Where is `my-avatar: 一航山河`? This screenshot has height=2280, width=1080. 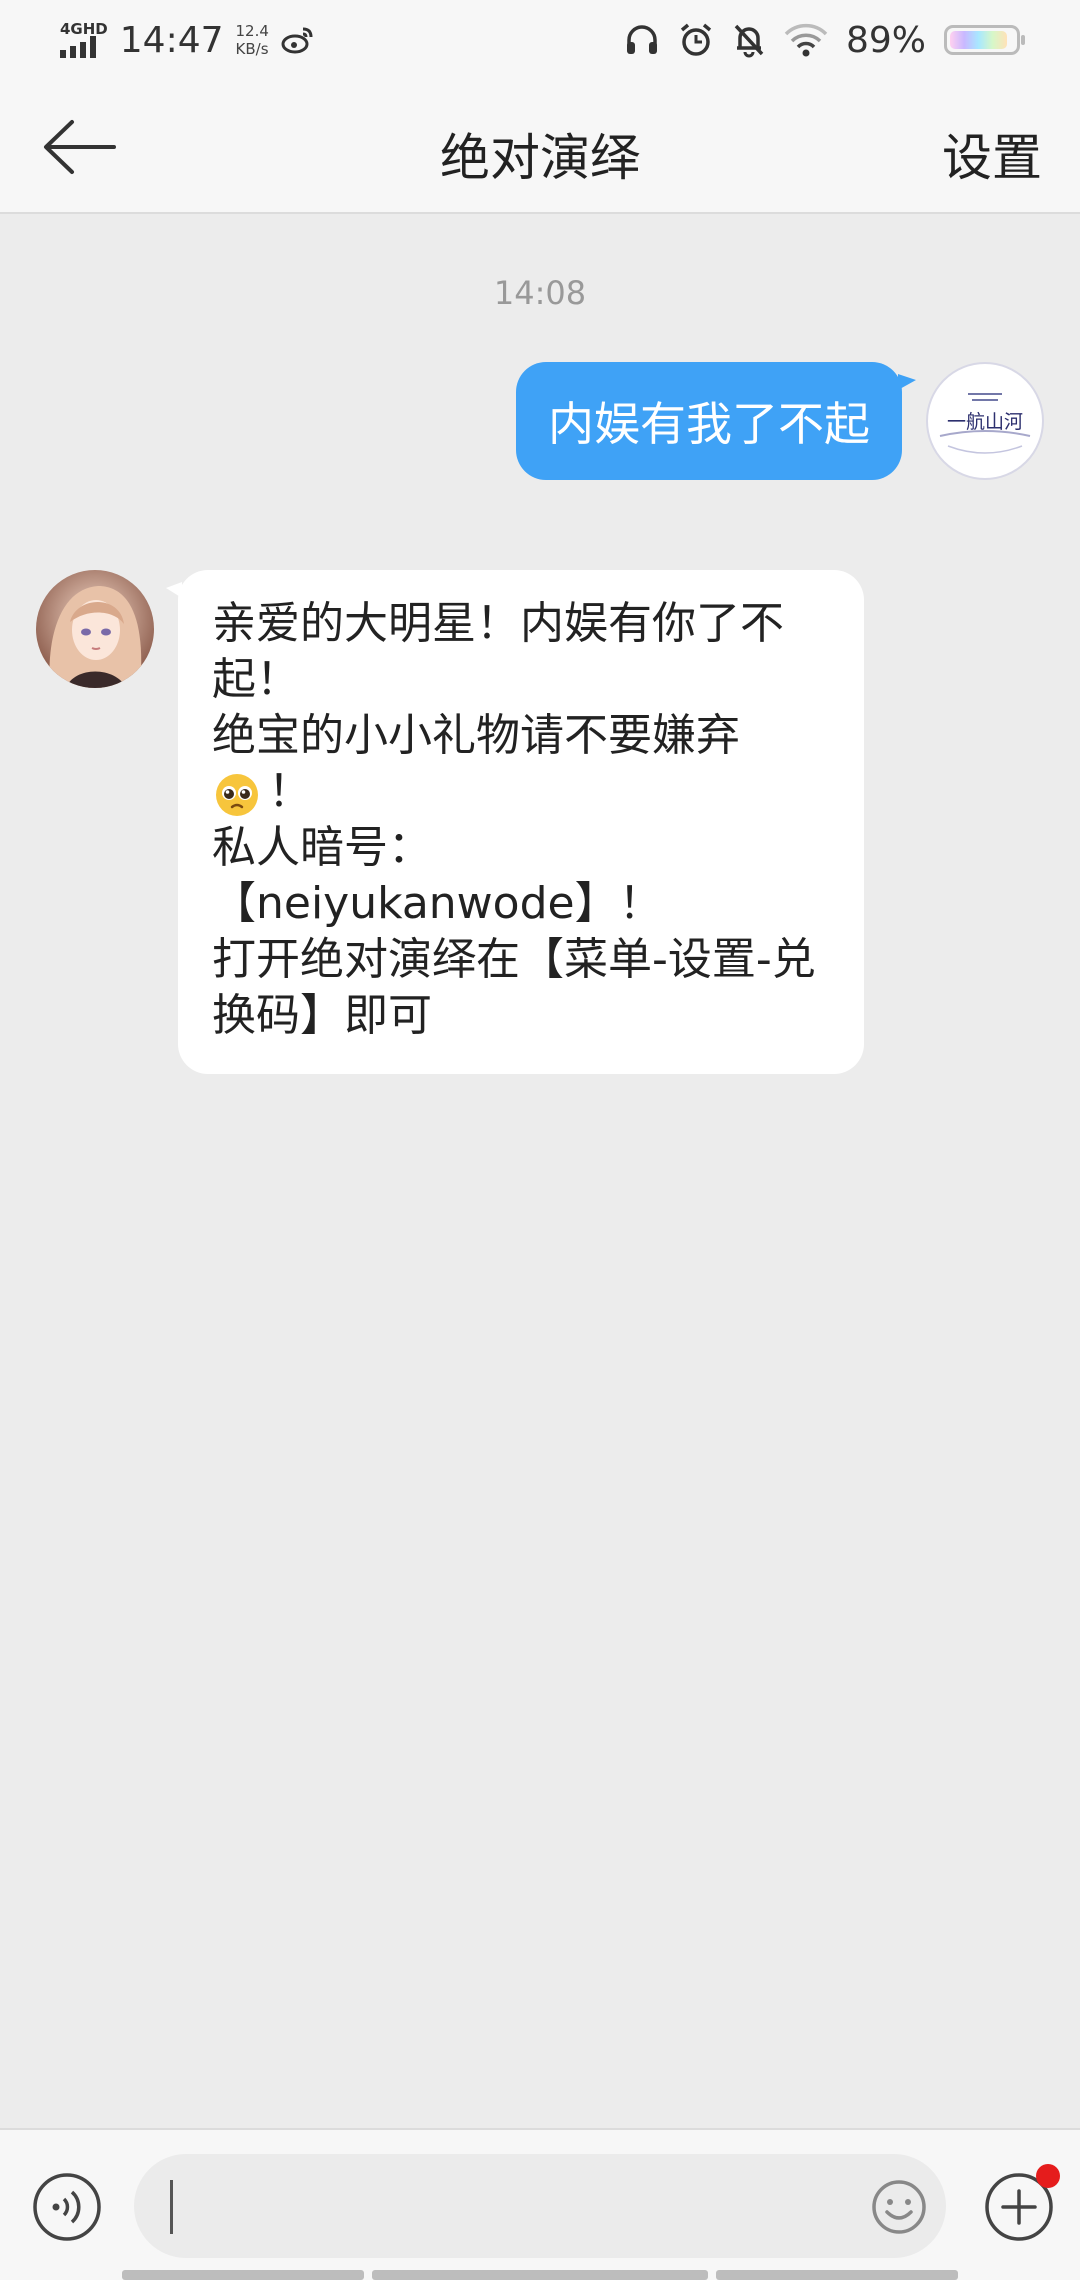 my-avatar: 一航山河 is located at coordinates (985, 421).